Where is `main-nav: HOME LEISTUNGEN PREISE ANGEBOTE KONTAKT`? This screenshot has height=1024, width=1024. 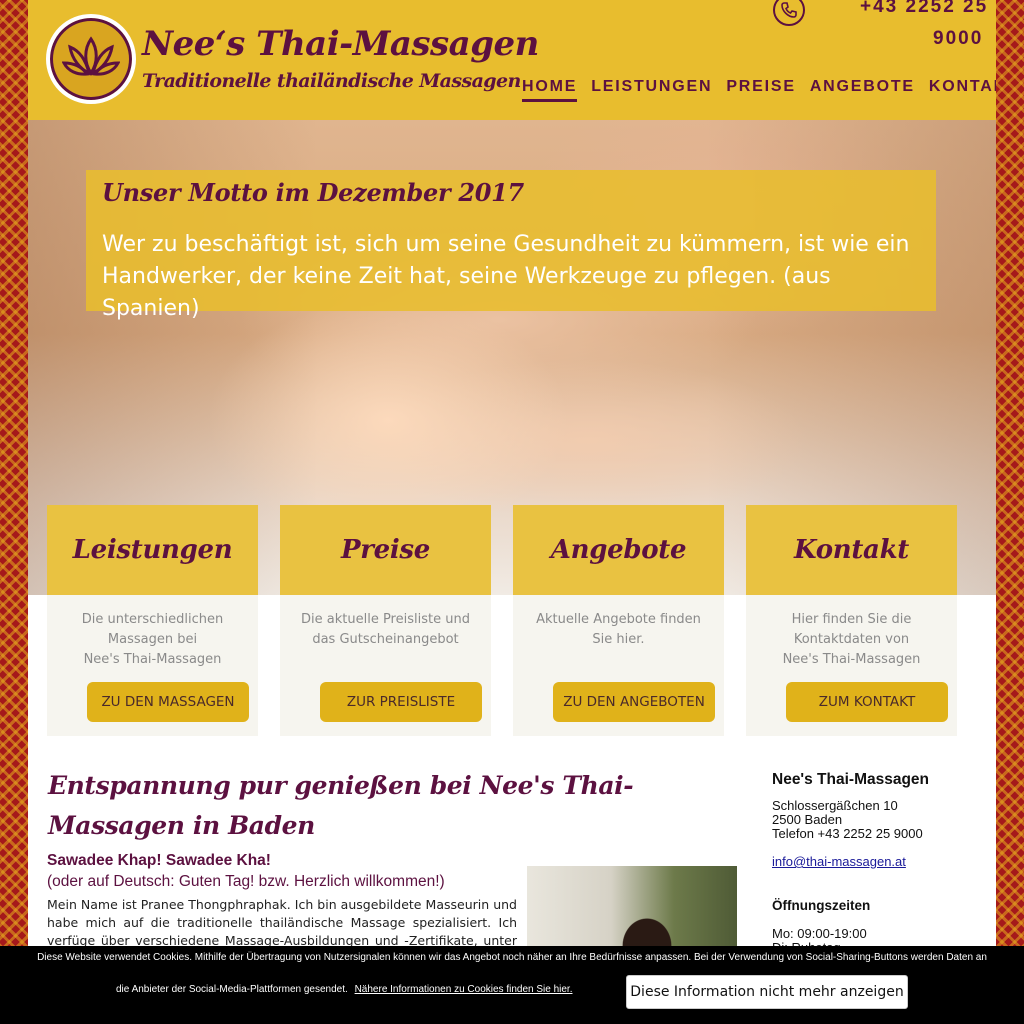 main-nav: HOME LEISTUNGEN PREISE ANGEBOTE KONTAKT is located at coordinates (759, 90).